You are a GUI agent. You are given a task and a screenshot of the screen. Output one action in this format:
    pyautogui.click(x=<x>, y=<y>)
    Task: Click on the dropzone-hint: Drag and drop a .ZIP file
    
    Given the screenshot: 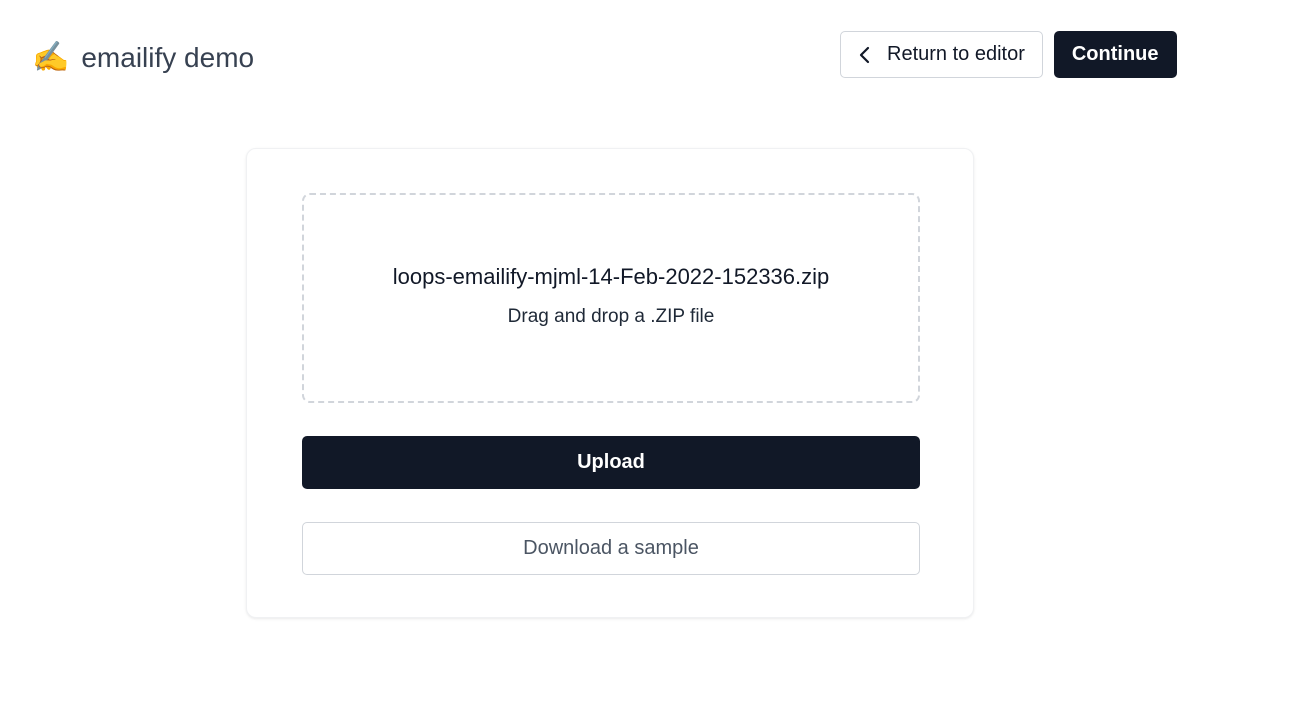 What is the action you would take?
    pyautogui.click(x=611, y=316)
    